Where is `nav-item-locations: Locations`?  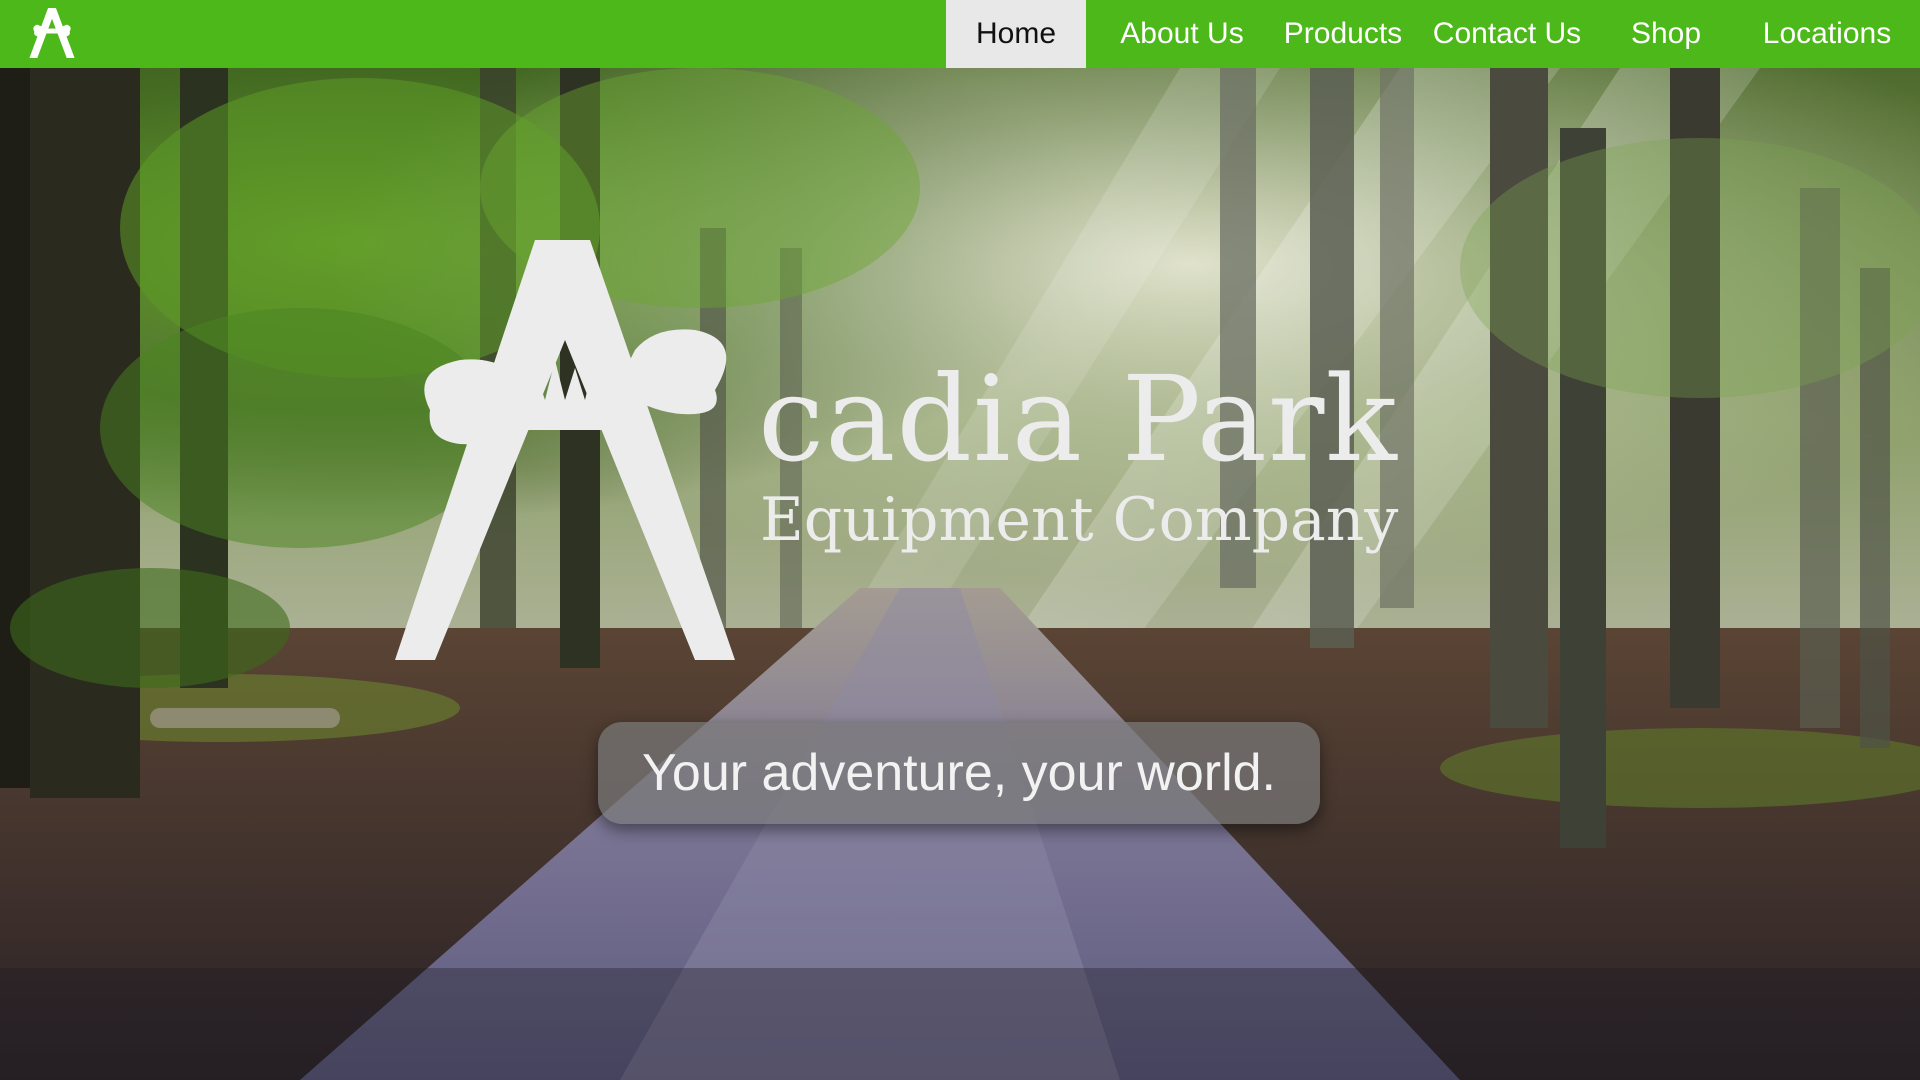 nav-item-locations: Locations is located at coordinates (1827, 34).